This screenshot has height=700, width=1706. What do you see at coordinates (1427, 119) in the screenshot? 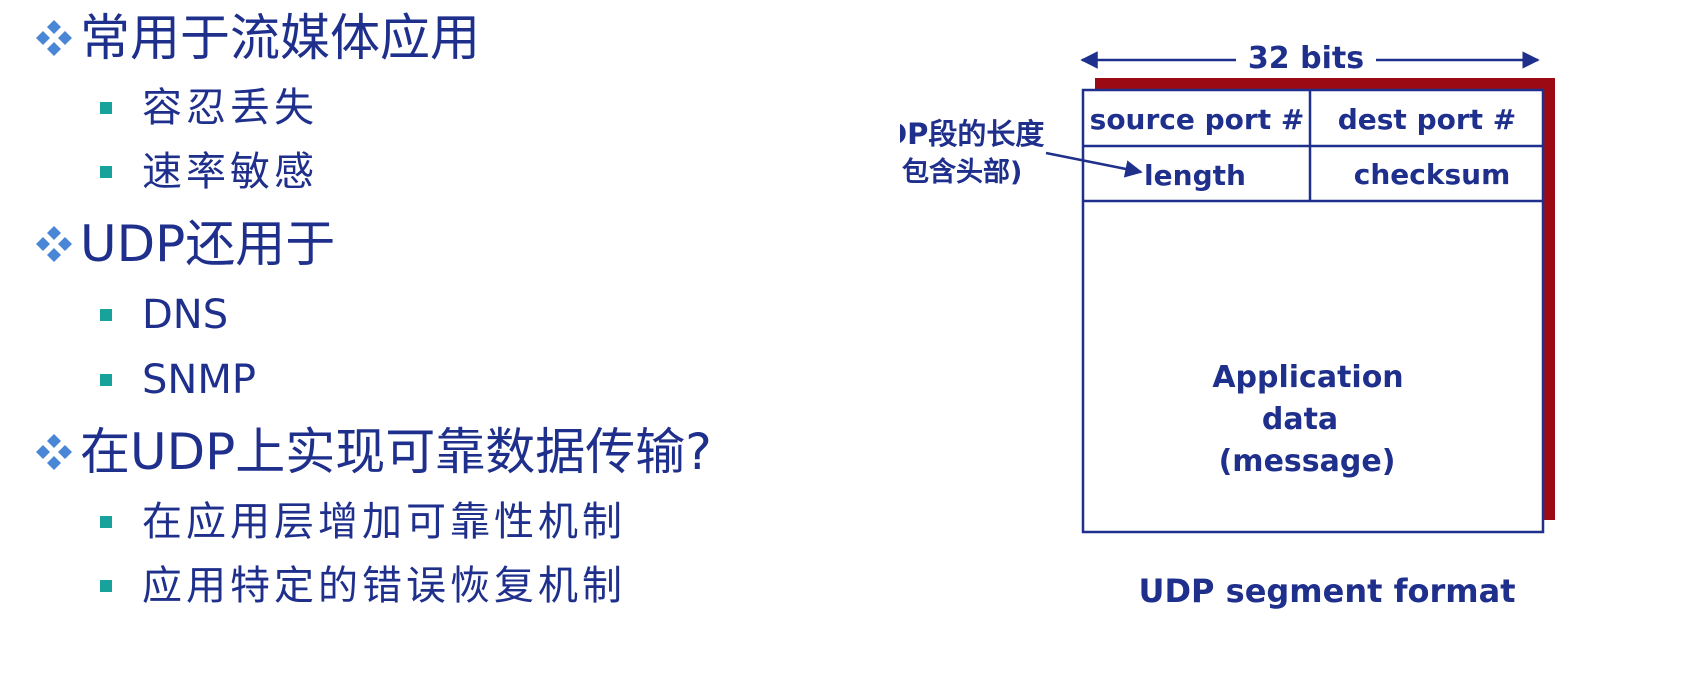
I see `field-dest-port: dest port #` at bounding box center [1427, 119].